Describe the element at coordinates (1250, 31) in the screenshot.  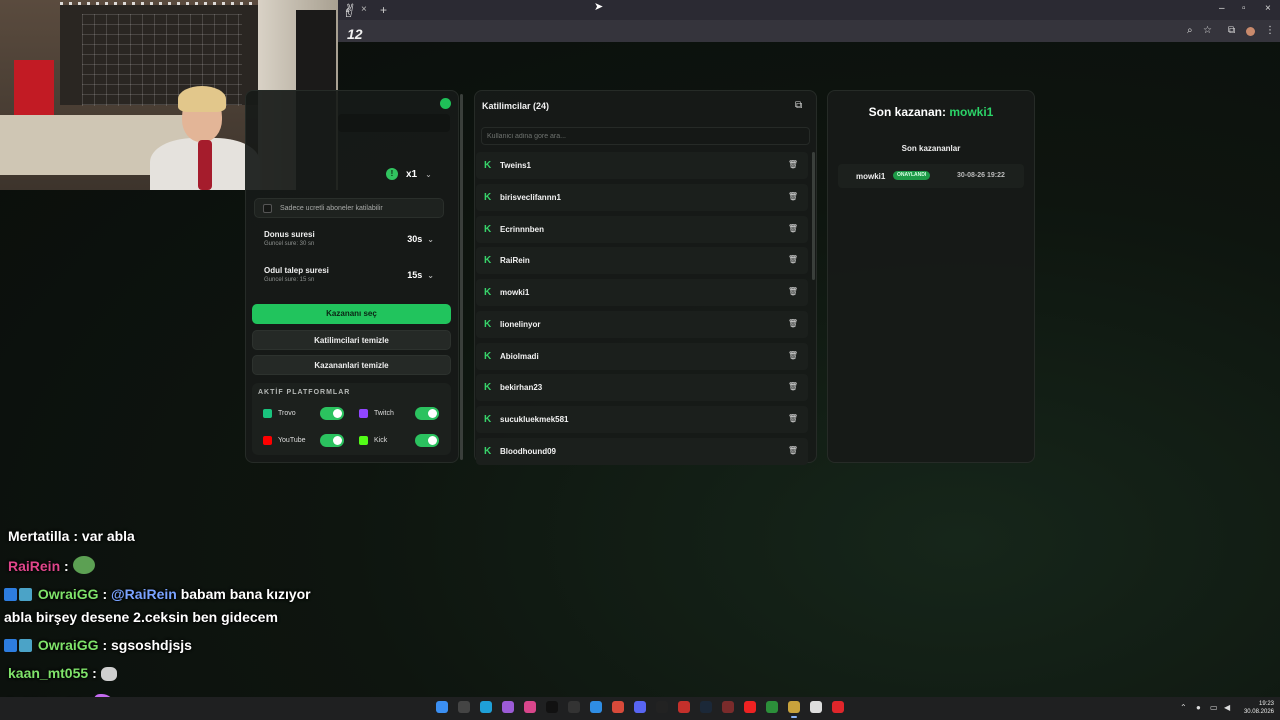
I see `profile-avatar` at that location.